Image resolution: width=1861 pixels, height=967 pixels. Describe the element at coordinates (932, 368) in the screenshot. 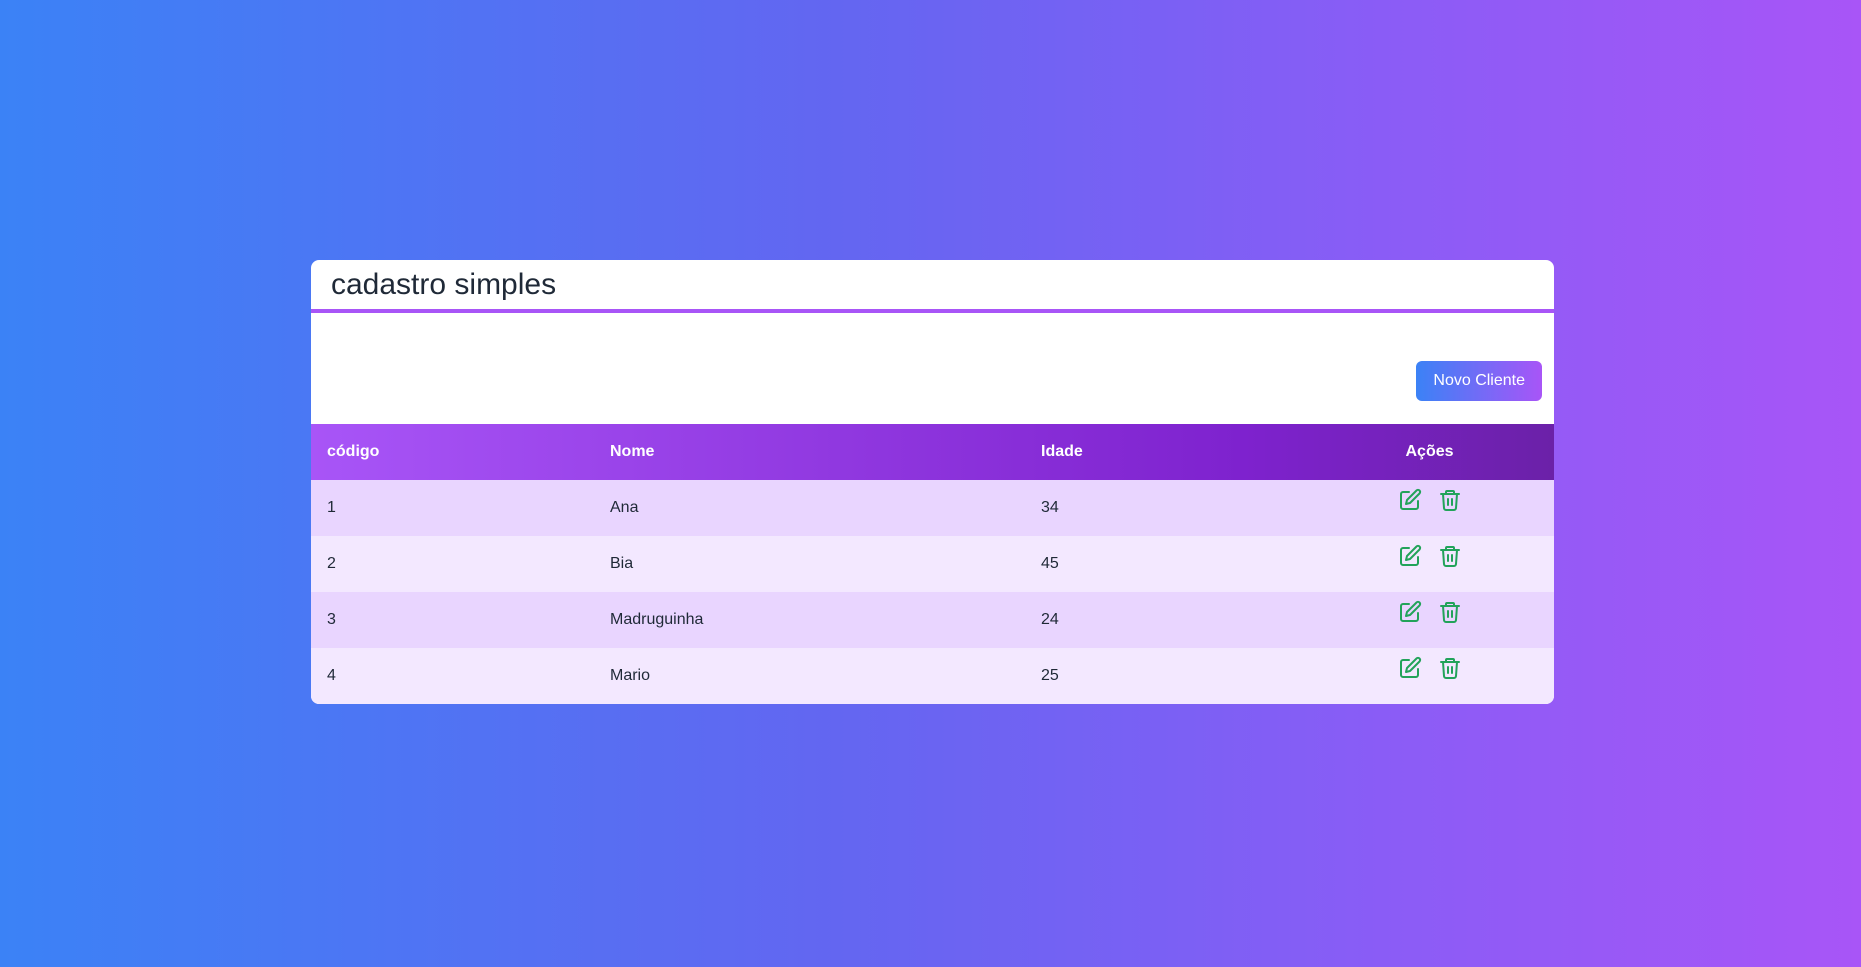

I see `toolbar: Novo Cliente` at that location.